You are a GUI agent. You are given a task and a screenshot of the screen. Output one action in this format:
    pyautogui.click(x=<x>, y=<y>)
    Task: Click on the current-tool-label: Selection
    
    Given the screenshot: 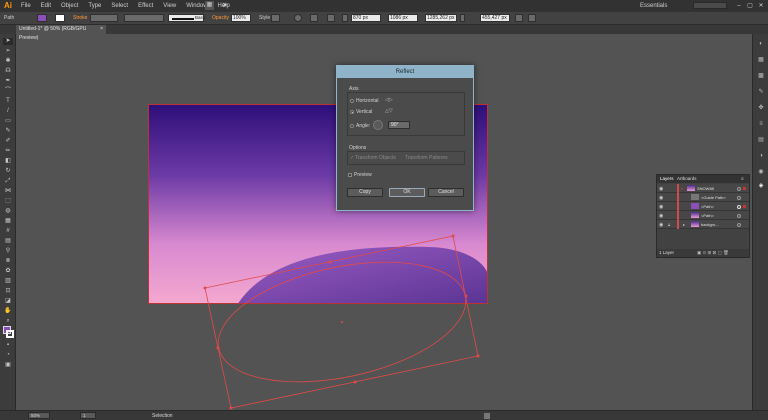 What is the action you would take?
    pyautogui.click(x=162, y=416)
    